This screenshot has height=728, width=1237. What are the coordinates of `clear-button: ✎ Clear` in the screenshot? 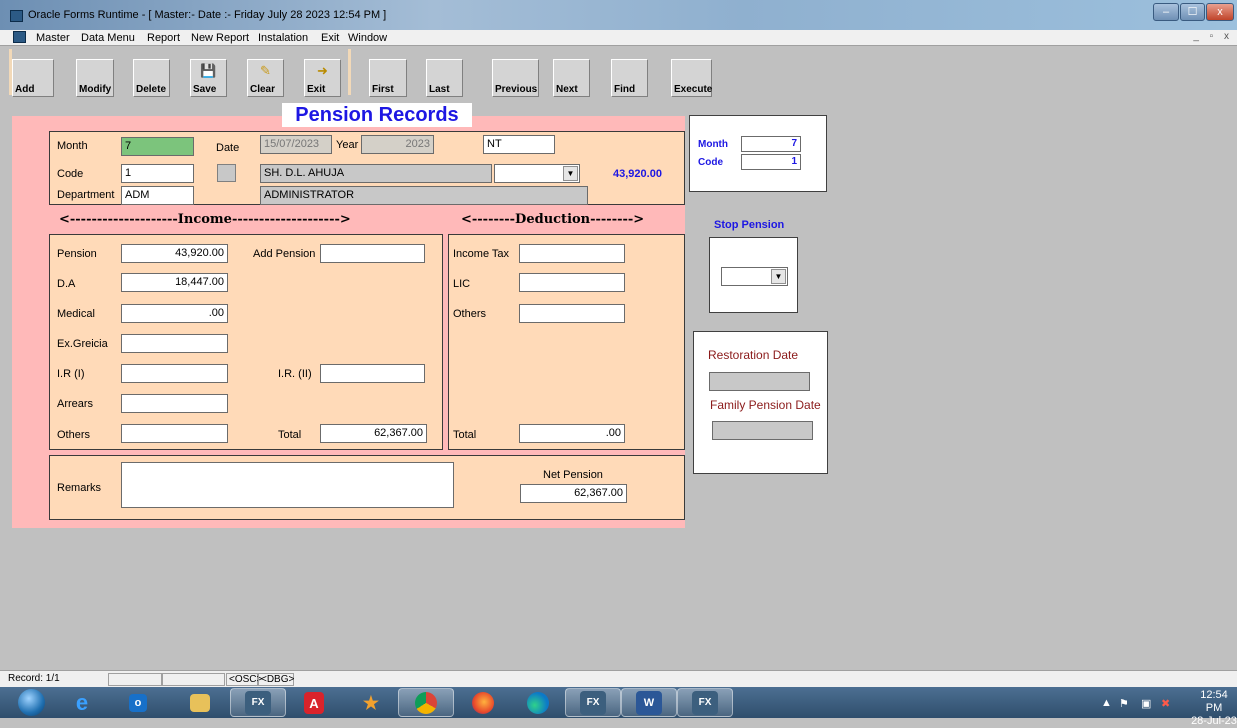 It's located at (265, 78).